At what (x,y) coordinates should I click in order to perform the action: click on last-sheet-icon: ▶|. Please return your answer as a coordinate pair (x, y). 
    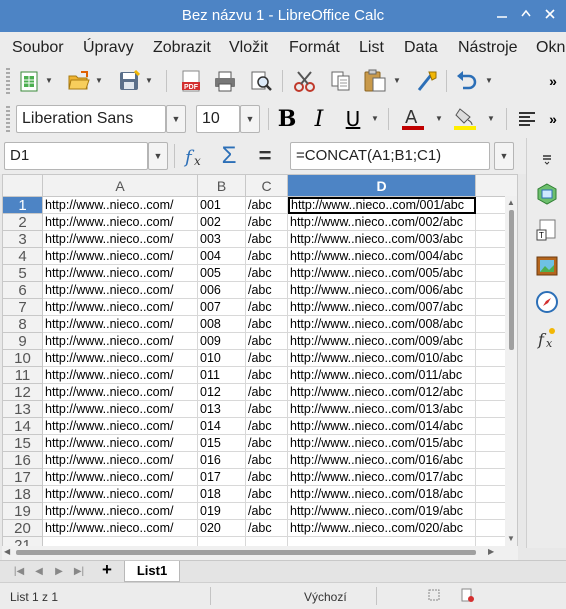
    Looking at the image, I should click on (79, 572).